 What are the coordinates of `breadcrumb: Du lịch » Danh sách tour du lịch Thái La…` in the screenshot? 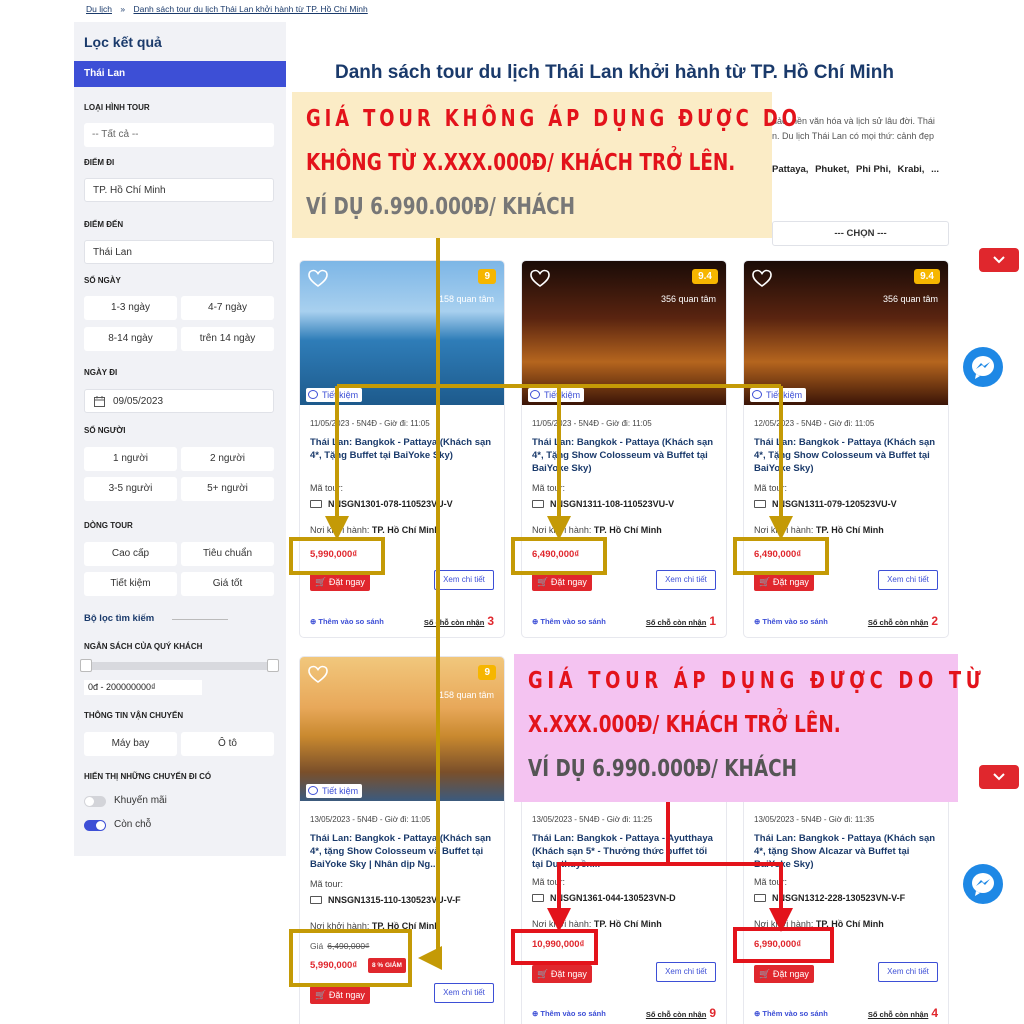 It's located at (227, 9).